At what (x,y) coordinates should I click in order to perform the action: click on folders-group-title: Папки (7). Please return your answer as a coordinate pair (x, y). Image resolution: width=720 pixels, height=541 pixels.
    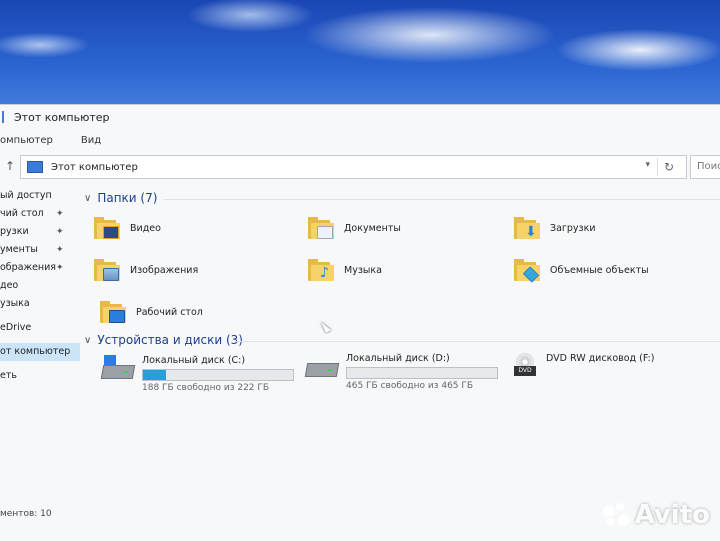
    Looking at the image, I should click on (127, 198).